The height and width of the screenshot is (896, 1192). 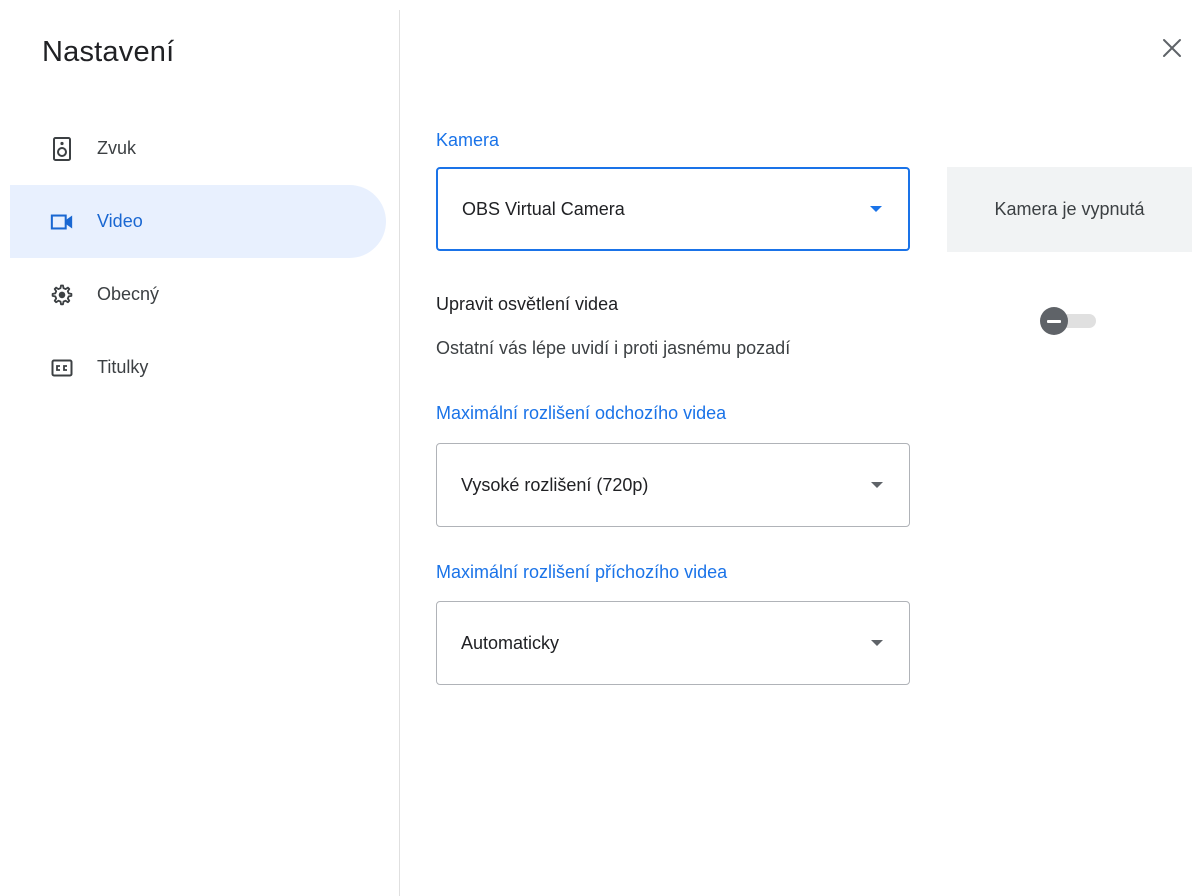 I want to click on outgoing-resolution-value: Vysoké rozlišení (720p), so click(x=555, y=484).